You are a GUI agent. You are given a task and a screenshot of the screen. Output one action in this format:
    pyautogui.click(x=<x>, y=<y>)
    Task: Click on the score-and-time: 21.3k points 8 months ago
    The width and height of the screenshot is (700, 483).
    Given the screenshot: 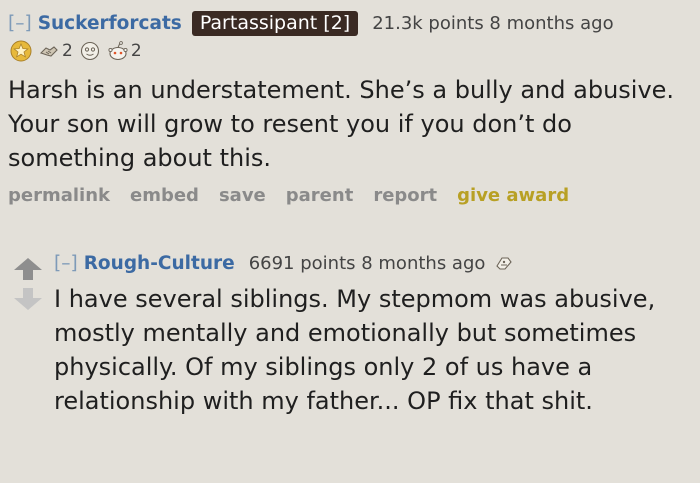 What is the action you would take?
    pyautogui.click(x=493, y=23)
    